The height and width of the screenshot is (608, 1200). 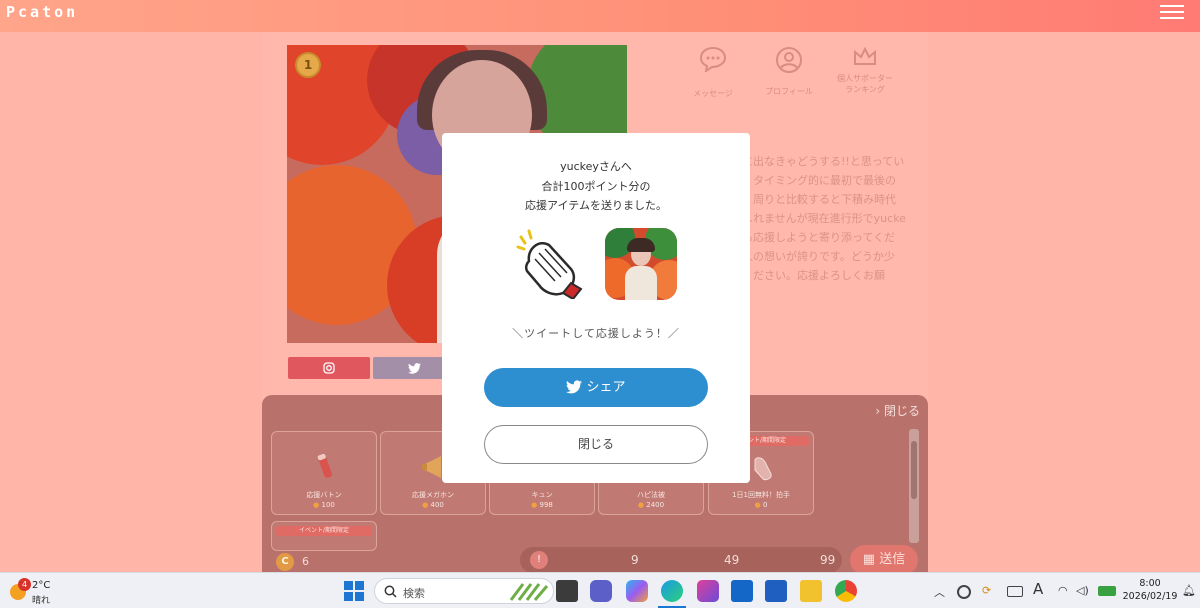 What do you see at coordinates (672, 591) in the screenshot?
I see `edge-browser-icon` at bounding box center [672, 591].